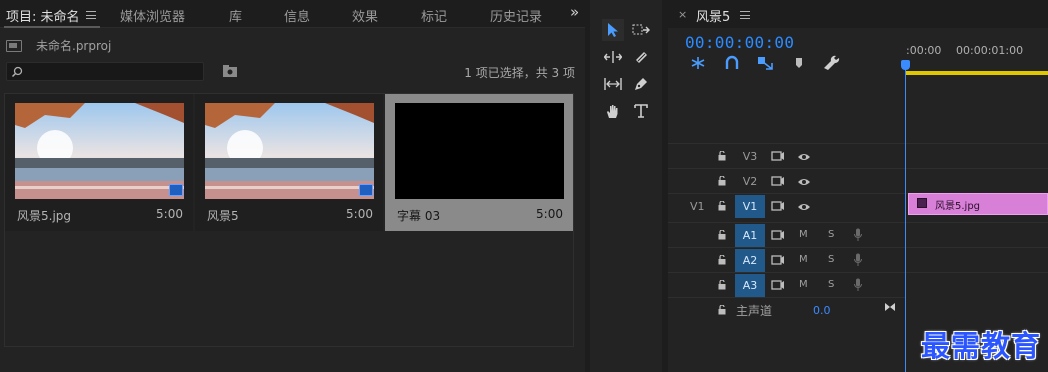 The height and width of the screenshot is (372, 1048). I want to click on playhead-timecode: 00:00:00:00, so click(739, 42).